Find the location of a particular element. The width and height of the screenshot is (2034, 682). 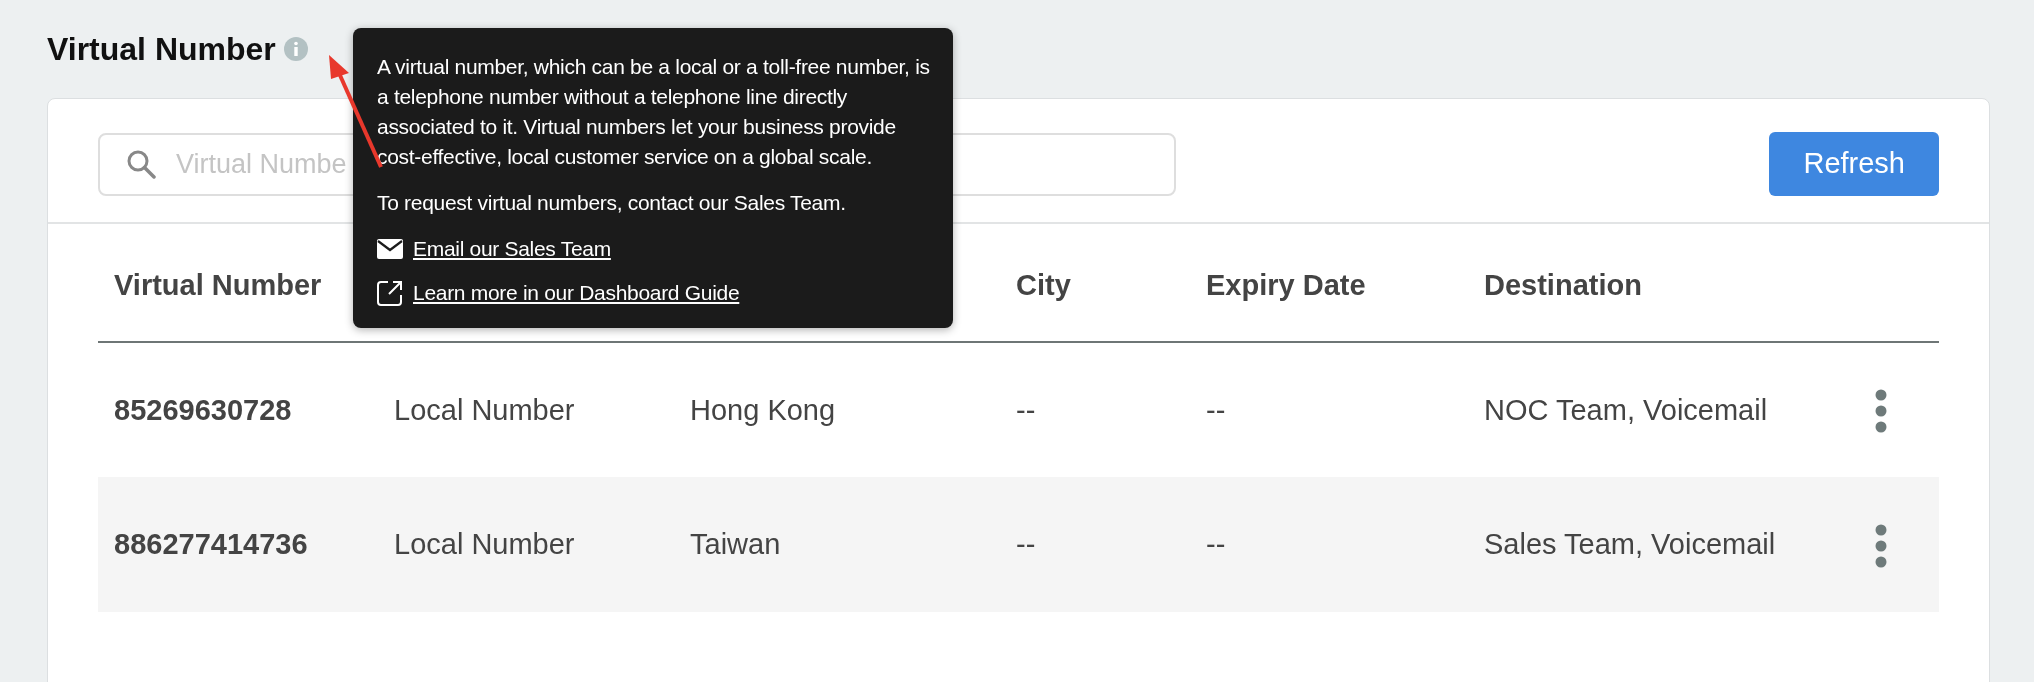

column-header: Expiry Date is located at coordinates (1286, 284).